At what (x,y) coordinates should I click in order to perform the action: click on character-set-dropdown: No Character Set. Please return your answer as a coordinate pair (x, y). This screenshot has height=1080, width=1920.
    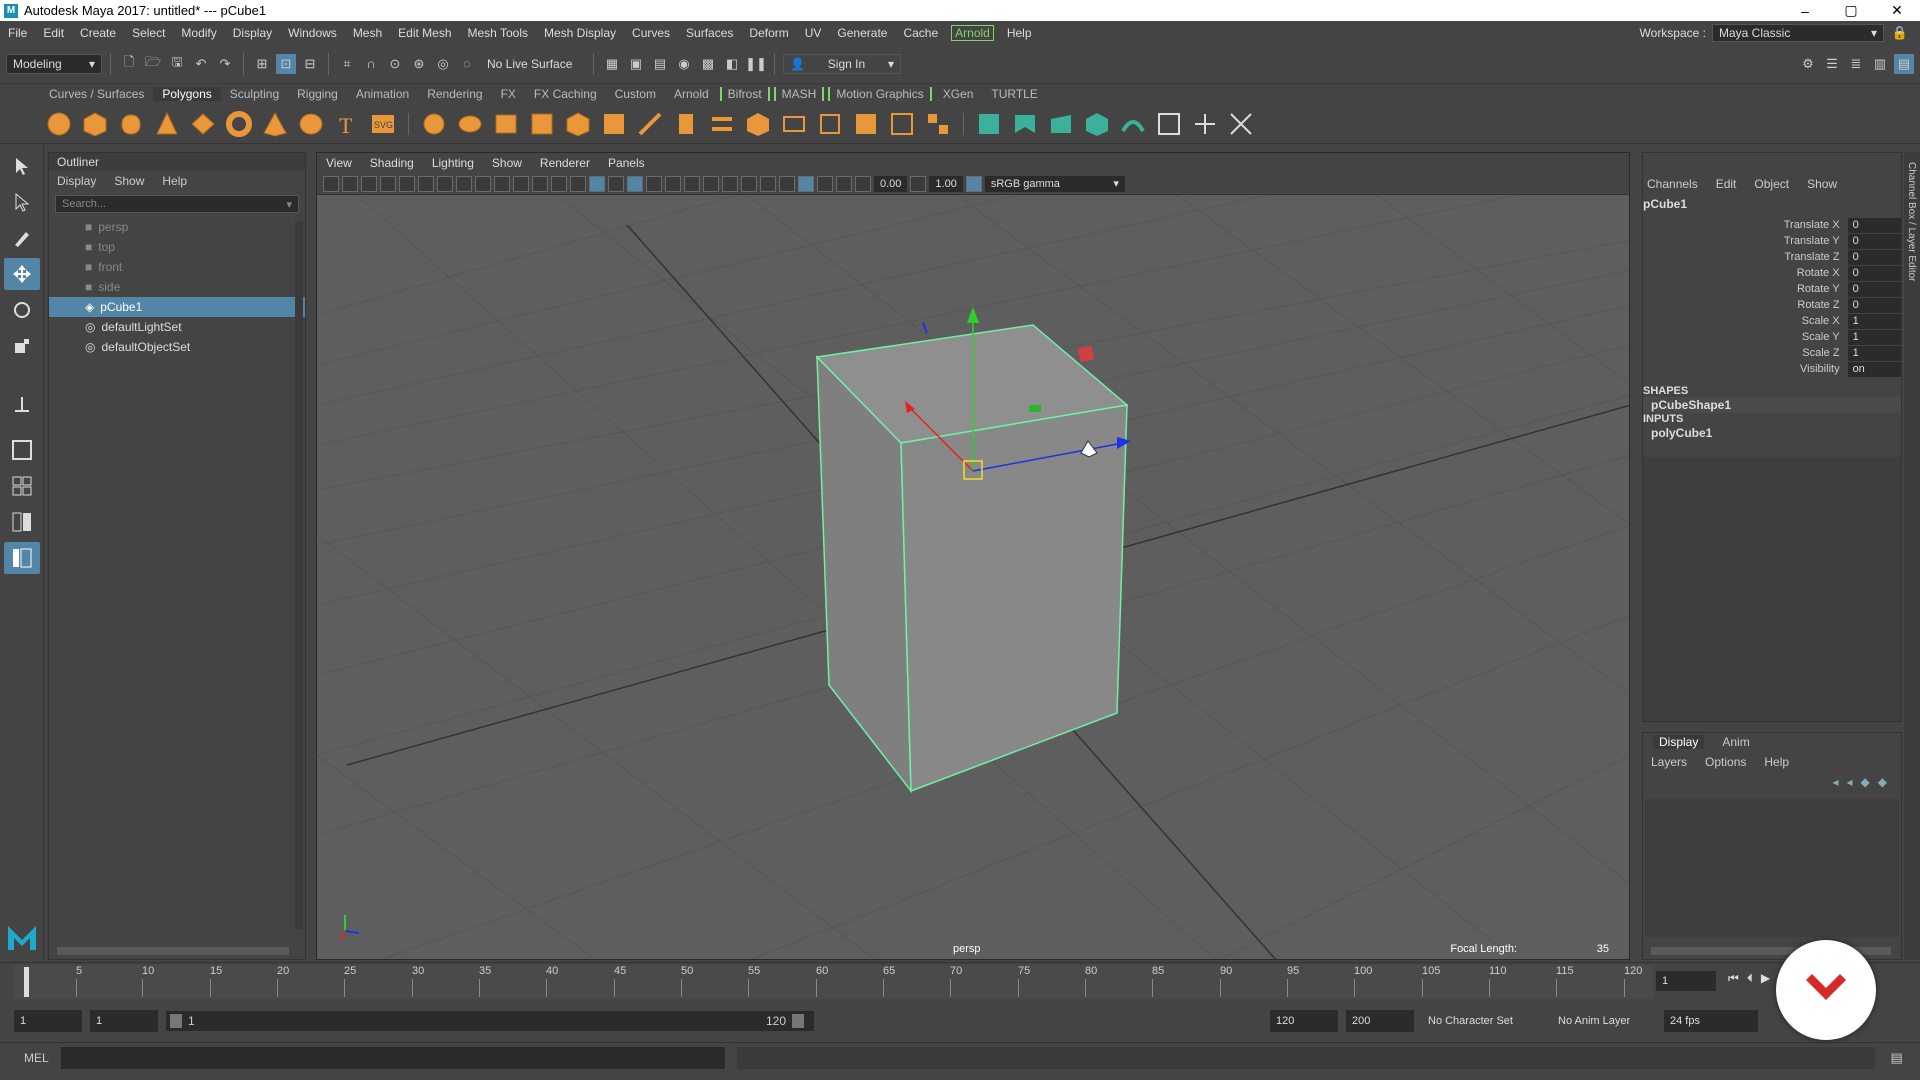
    Looking at the image, I should click on (1483, 1021).